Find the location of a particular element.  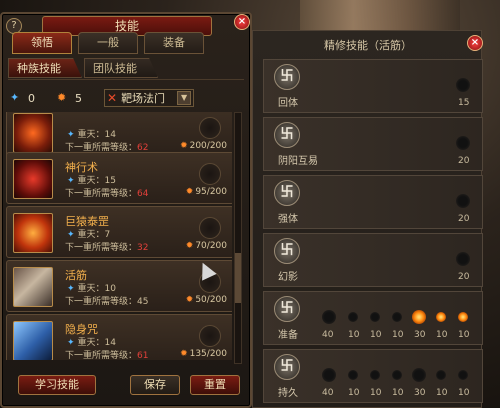

blue-points: 0 is located at coordinates (31, 98).